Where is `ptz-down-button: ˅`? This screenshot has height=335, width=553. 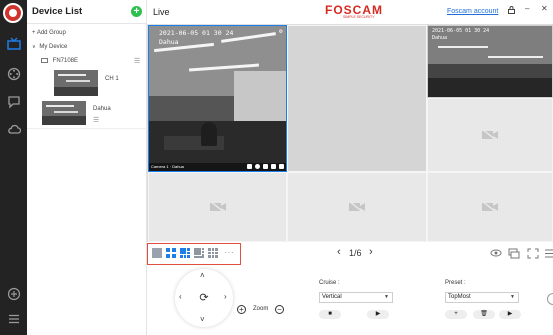 ptz-down-button: ˅ is located at coordinates (202, 319).